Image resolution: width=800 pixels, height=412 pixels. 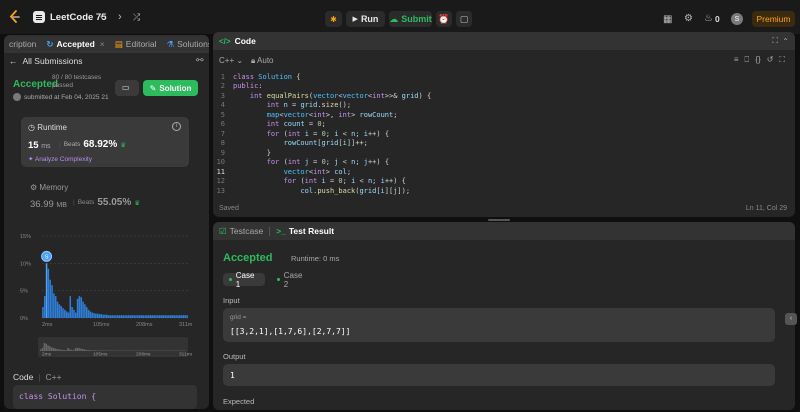 What do you see at coordinates (105, 397) in the screenshot?
I see `submitted-code-preview: class Solution {` at bounding box center [105, 397].